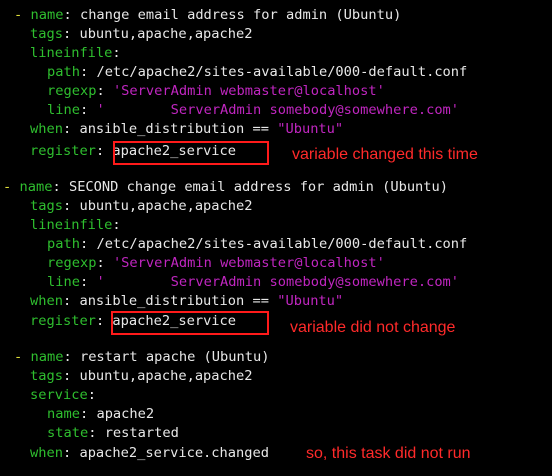  I want to click on task2-annotation: variable did not change, so click(373, 327).